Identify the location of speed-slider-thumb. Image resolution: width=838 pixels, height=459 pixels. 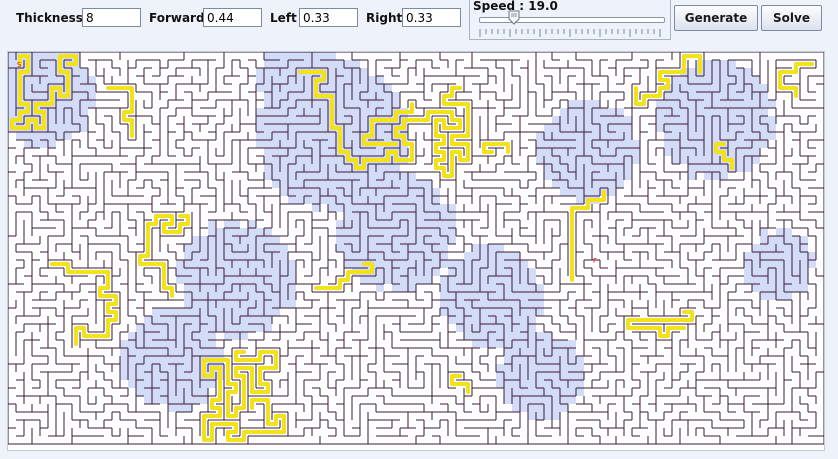
(514, 17).